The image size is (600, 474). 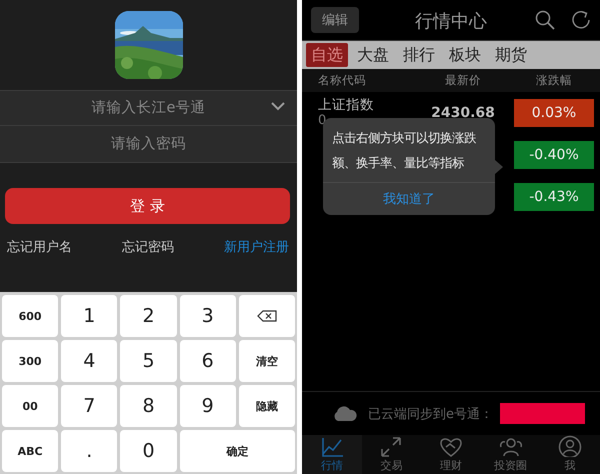 What do you see at coordinates (148, 247) in the screenshot?
I see `forgot-link: 忘记密码` at bounding box center [148, 247].